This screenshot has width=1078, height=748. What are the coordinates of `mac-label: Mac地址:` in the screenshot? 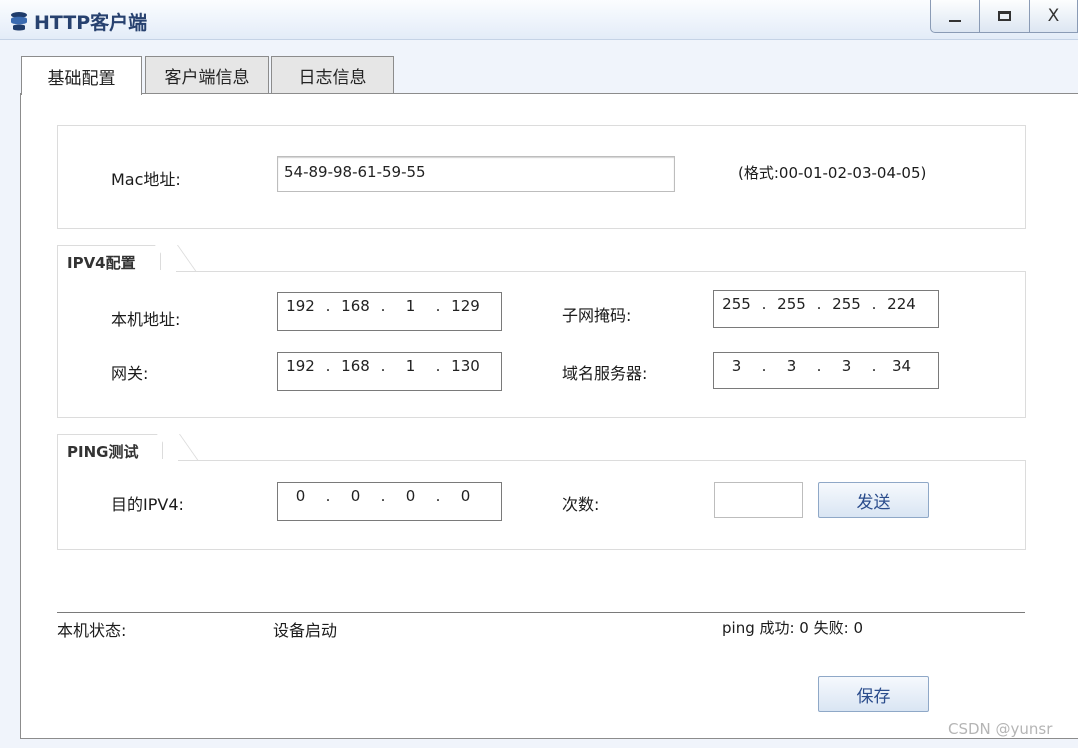 It's located at (146, 179).